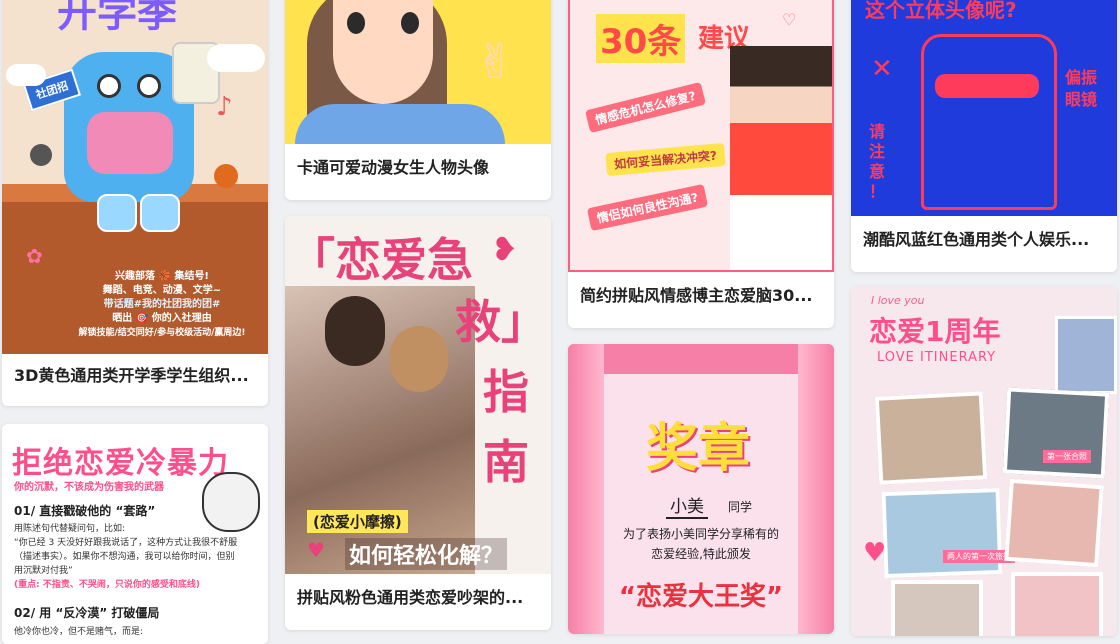 This screenshot has width=1120, height=644. I want to click on photo-caption: 第一张合照, so click(1067, 456).